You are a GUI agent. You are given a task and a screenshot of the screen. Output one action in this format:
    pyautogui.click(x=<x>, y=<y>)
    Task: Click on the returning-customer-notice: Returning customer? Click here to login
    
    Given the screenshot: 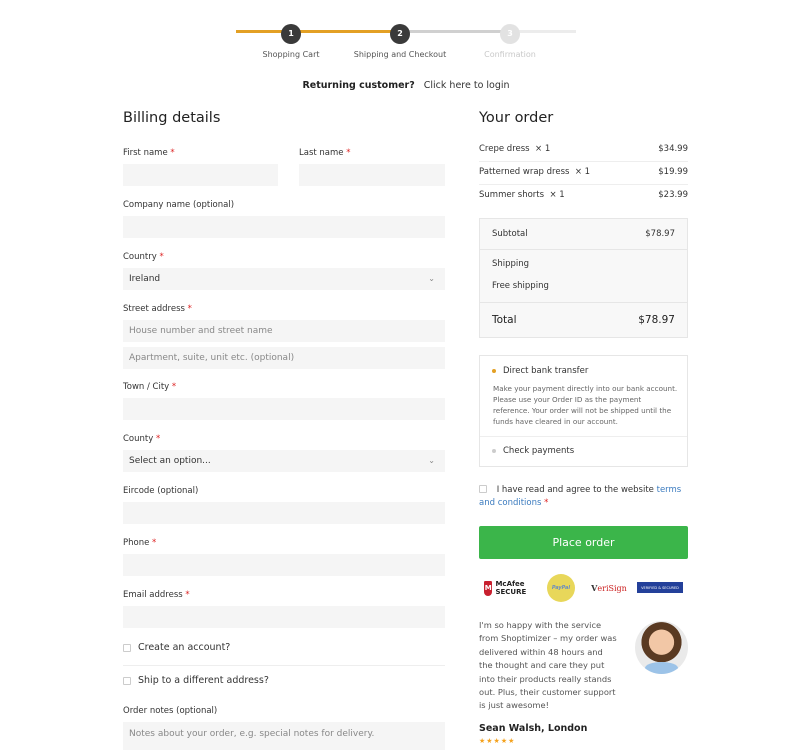 What is the action you would take?
    pyautogui.click(x=400, y=85)
    